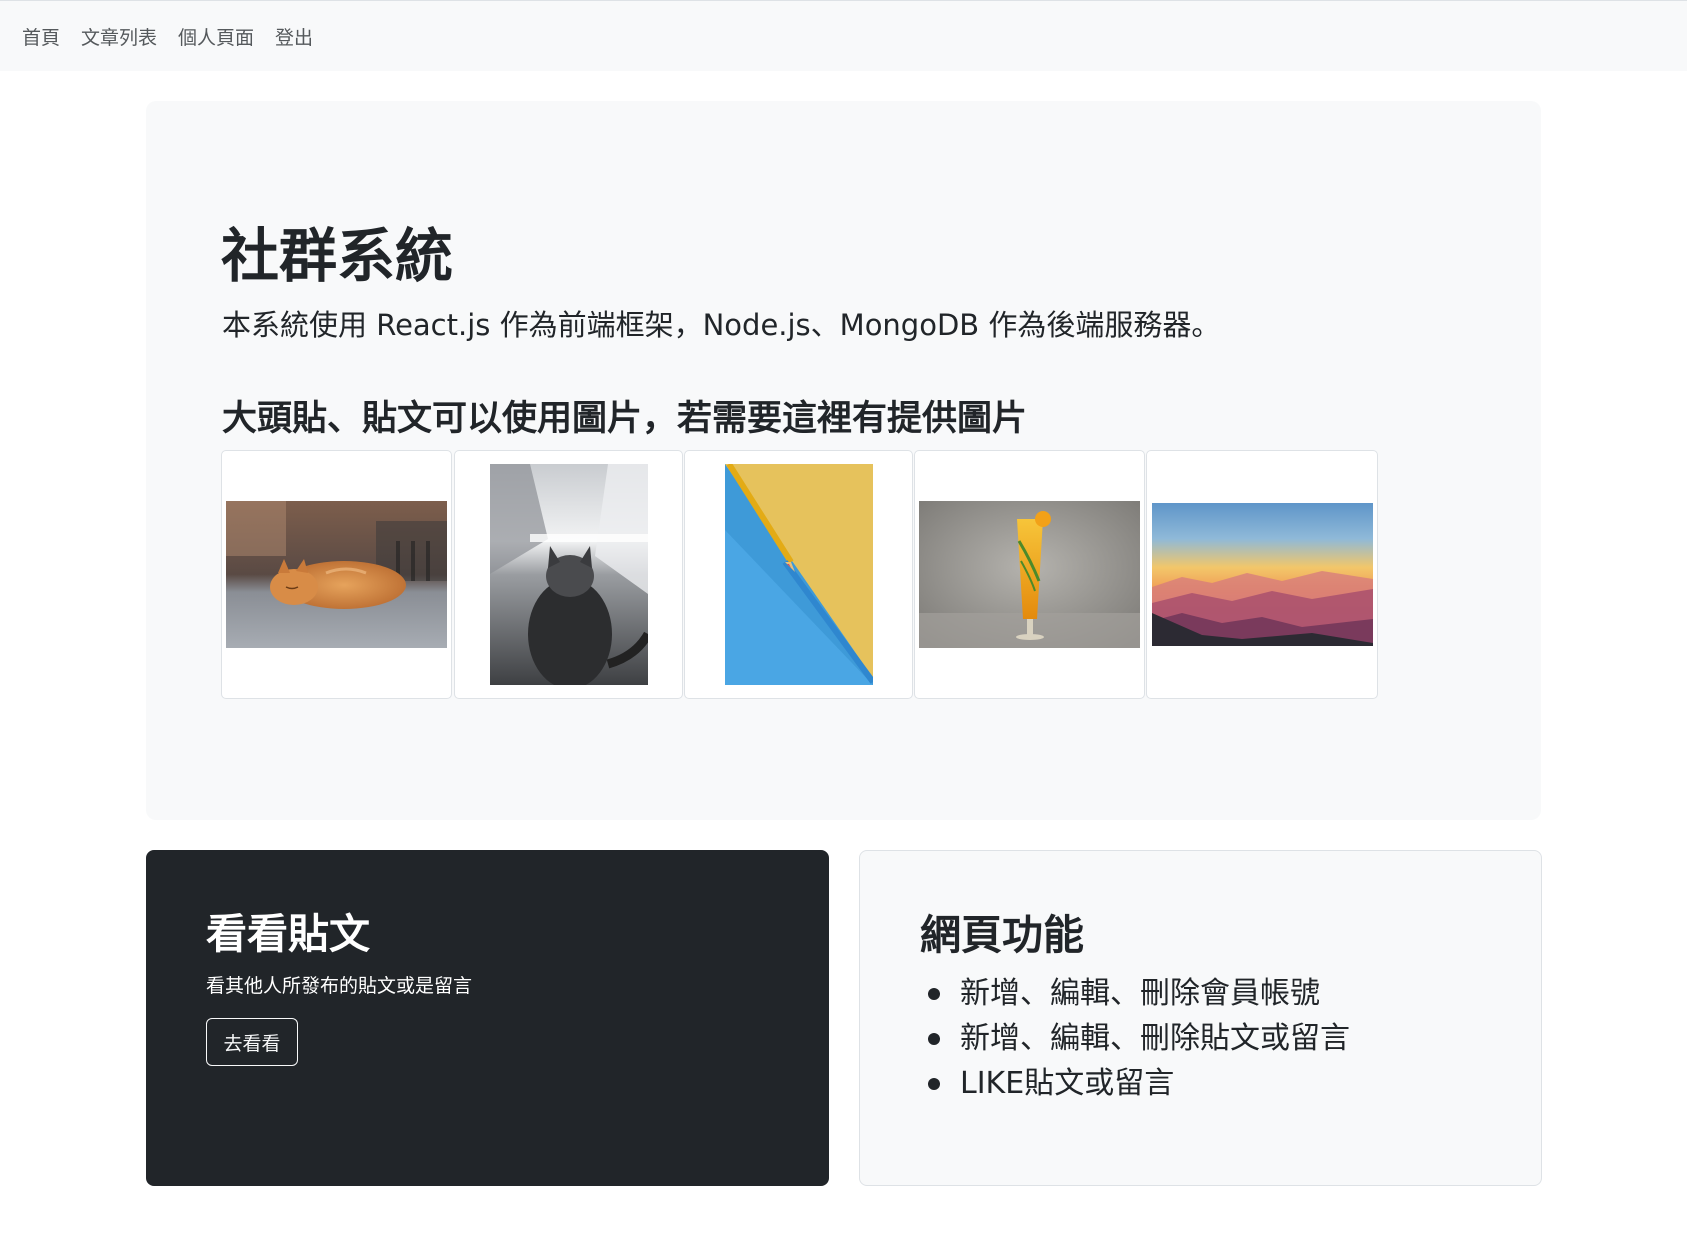 The width and height of the screenshot is (1687, 1237). Describe the element at coordinates (252, 1042) in the screenshot. I see `go-view-button: 去看看` at that location.